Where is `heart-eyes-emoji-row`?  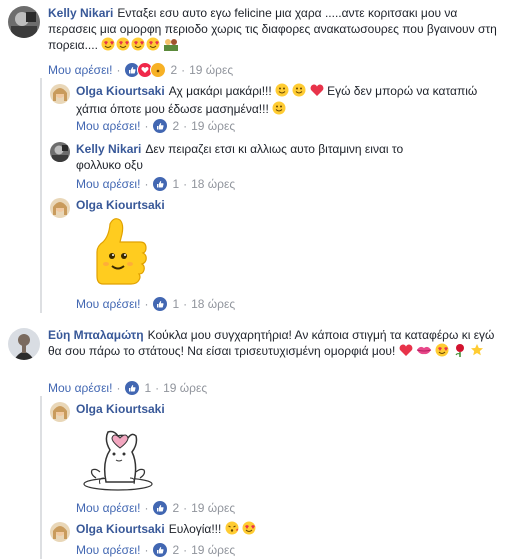
heart-eyes-emoji-row is located at coordinates (140, 46).